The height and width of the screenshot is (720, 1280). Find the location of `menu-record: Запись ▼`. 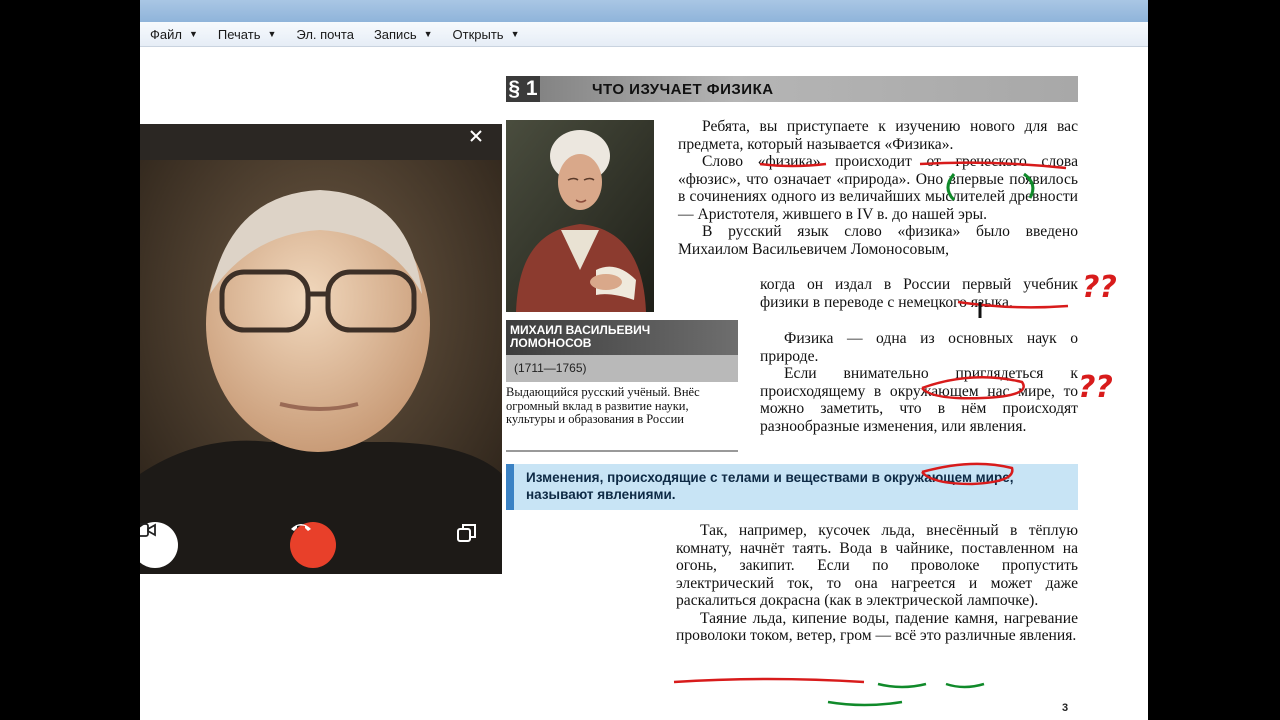

menu-record: Запись ▼ is located at coordinates (403, 34).